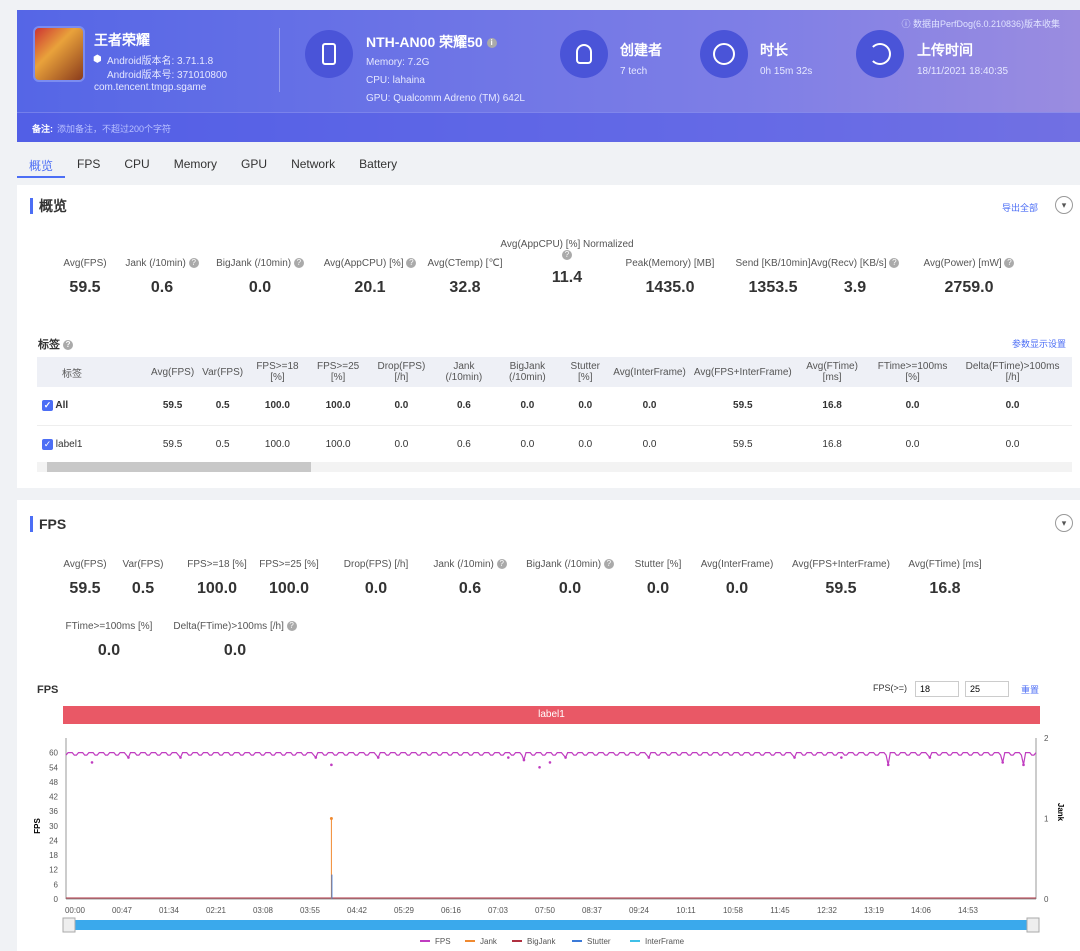 The image size is (1080, 951). I want to click on y2-tick-label: 0, so click(1046, 899).